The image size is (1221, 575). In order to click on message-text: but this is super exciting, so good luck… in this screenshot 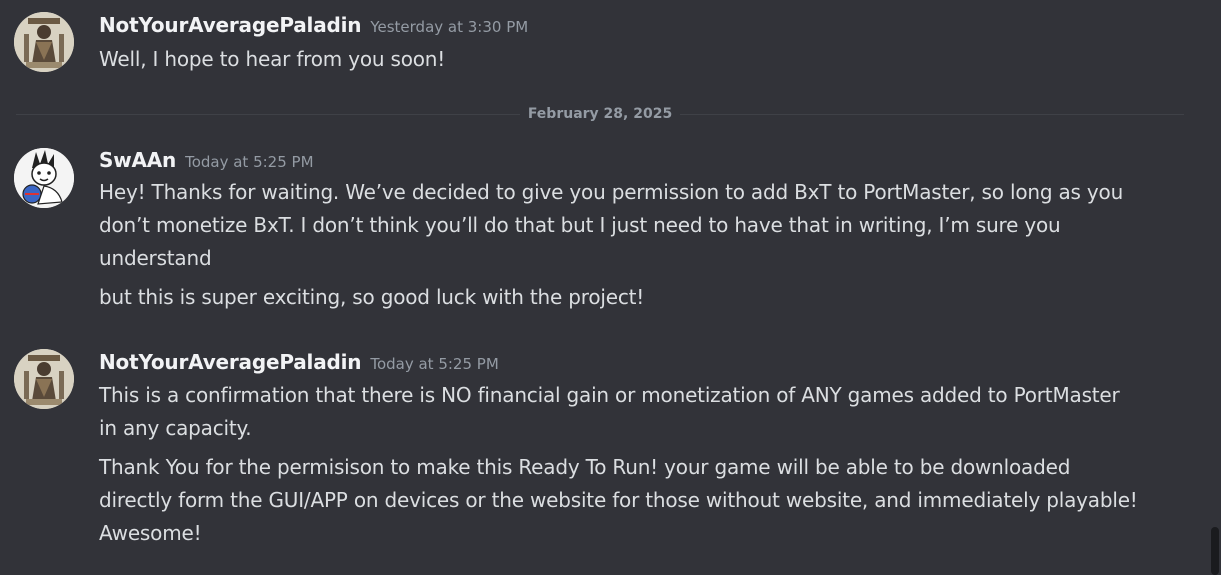, I will do `click(372, 297)`.